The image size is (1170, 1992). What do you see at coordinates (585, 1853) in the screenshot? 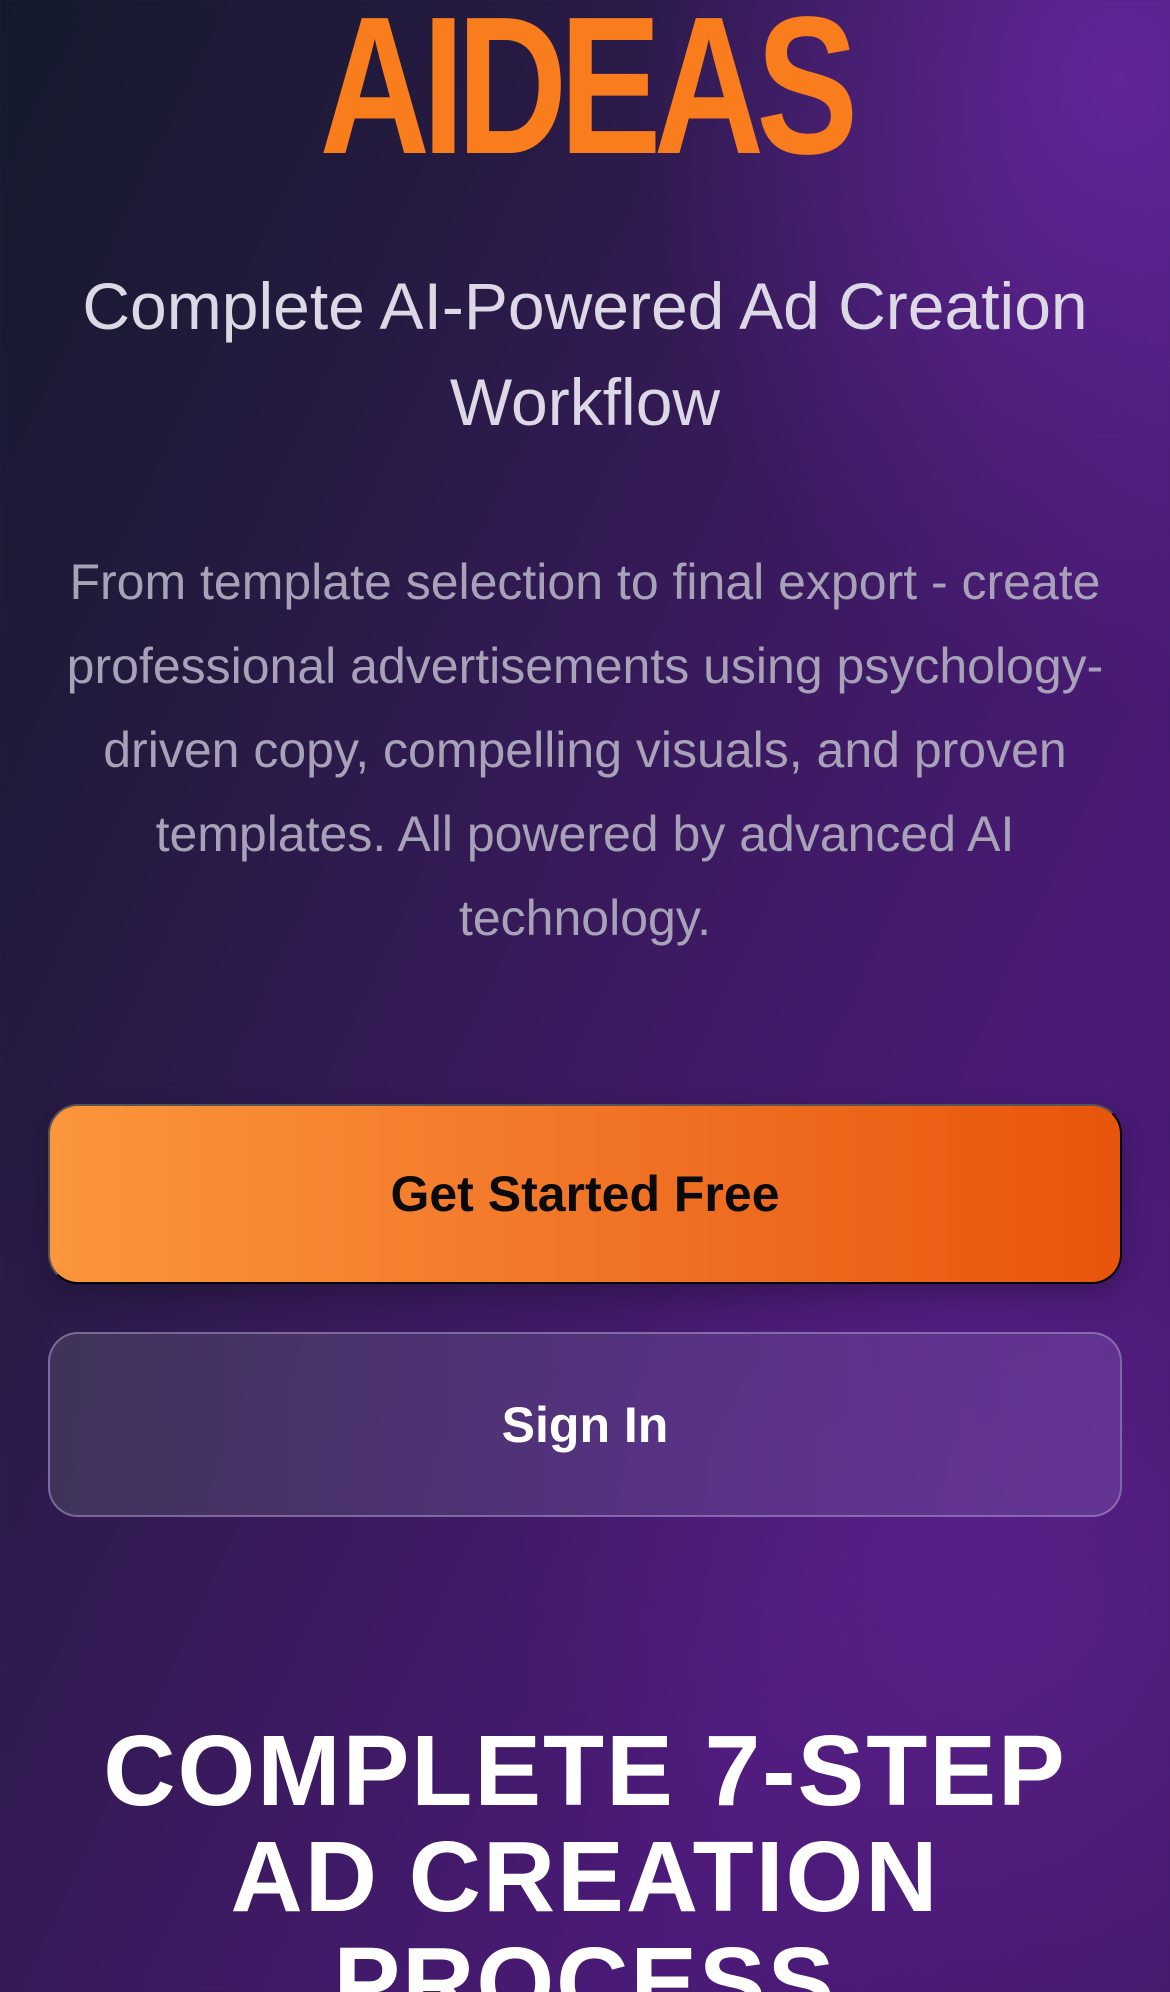
I see `section-title: COMPLETE 7-STEP AD CREATION PROCESS` at bounding box center [585, 1853].